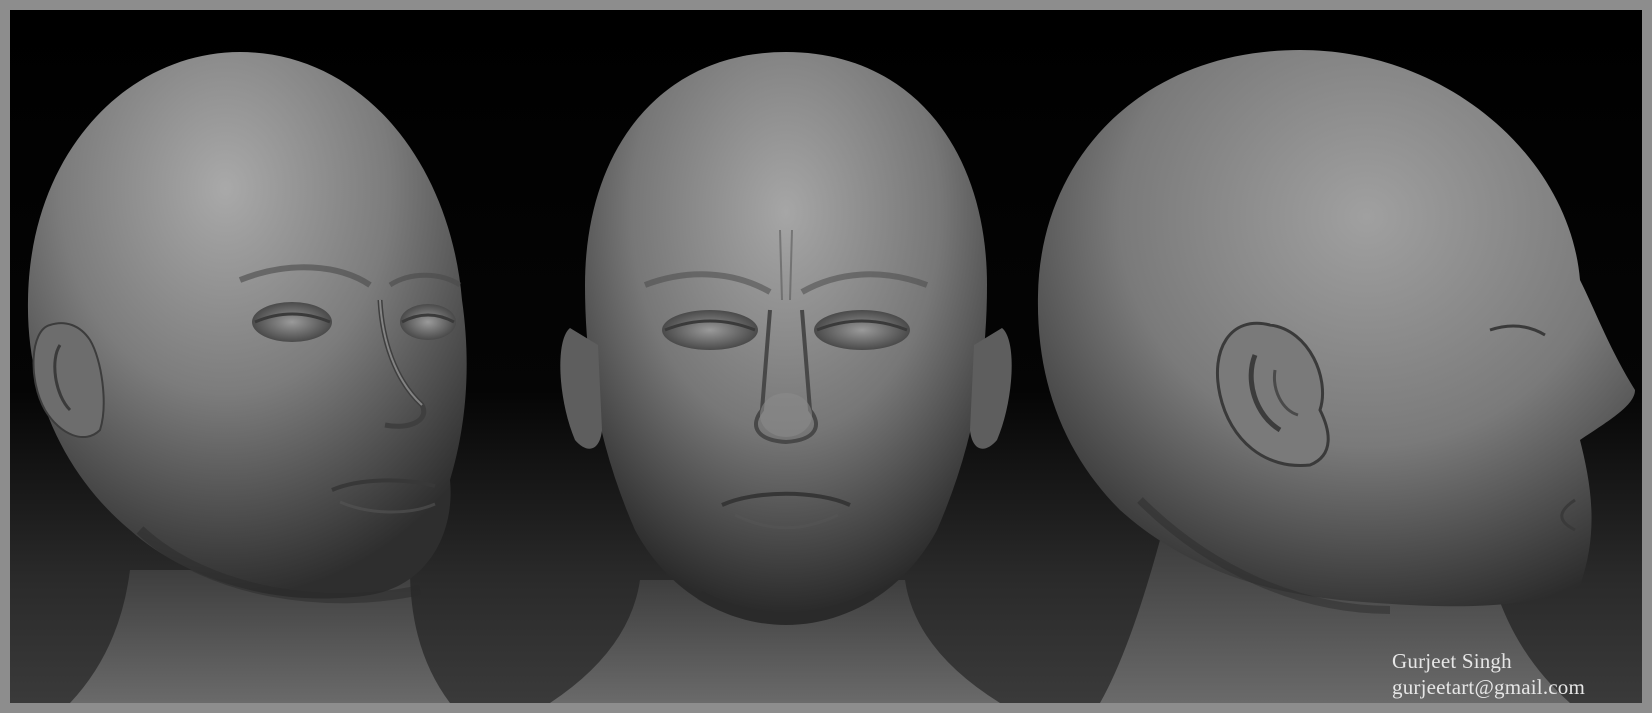  I want to click on artist-name: Gurjeet Singh, so click(1452, 661).